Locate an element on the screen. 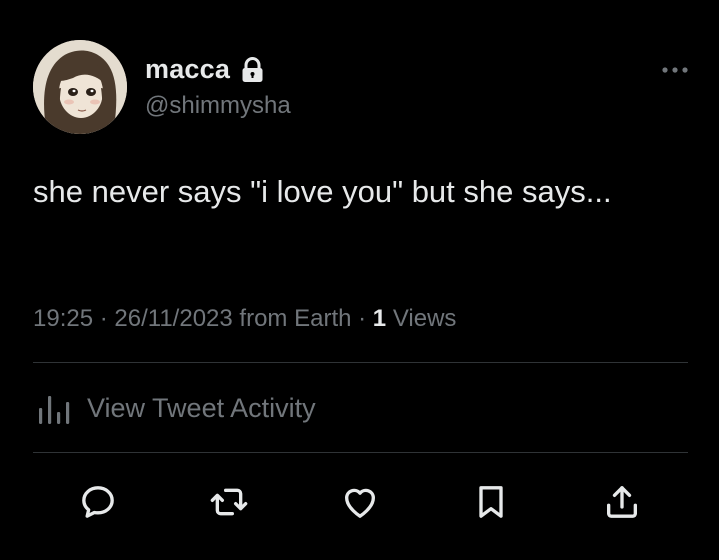 The height and width of the screenshot is (560, 719). view-tweet-activity-button: View Tweet Activity is located at coordinates (176, 408).